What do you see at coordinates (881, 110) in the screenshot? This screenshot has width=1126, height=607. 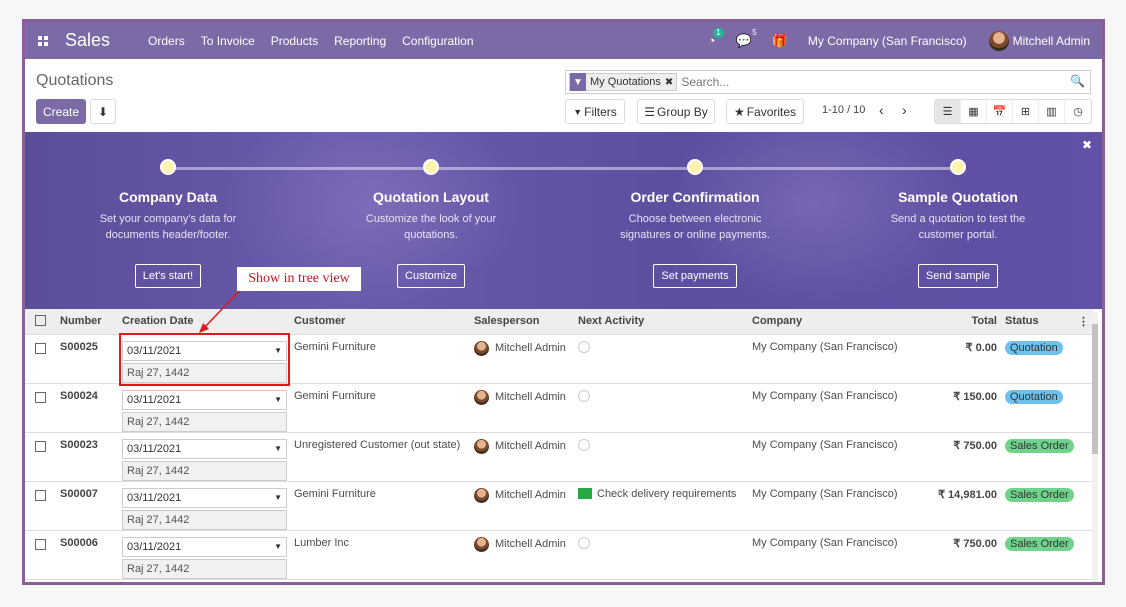 I see `pager-previous-icon: ‹` at bounding box center [881, 110].